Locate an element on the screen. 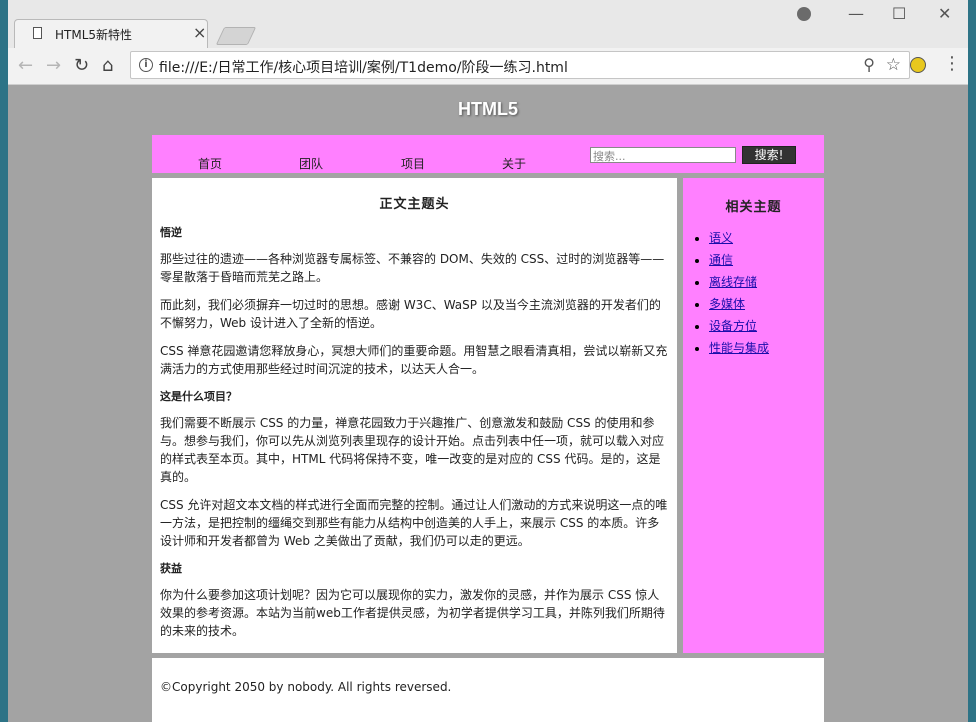  account-icon is located at coordinates (804, 14).